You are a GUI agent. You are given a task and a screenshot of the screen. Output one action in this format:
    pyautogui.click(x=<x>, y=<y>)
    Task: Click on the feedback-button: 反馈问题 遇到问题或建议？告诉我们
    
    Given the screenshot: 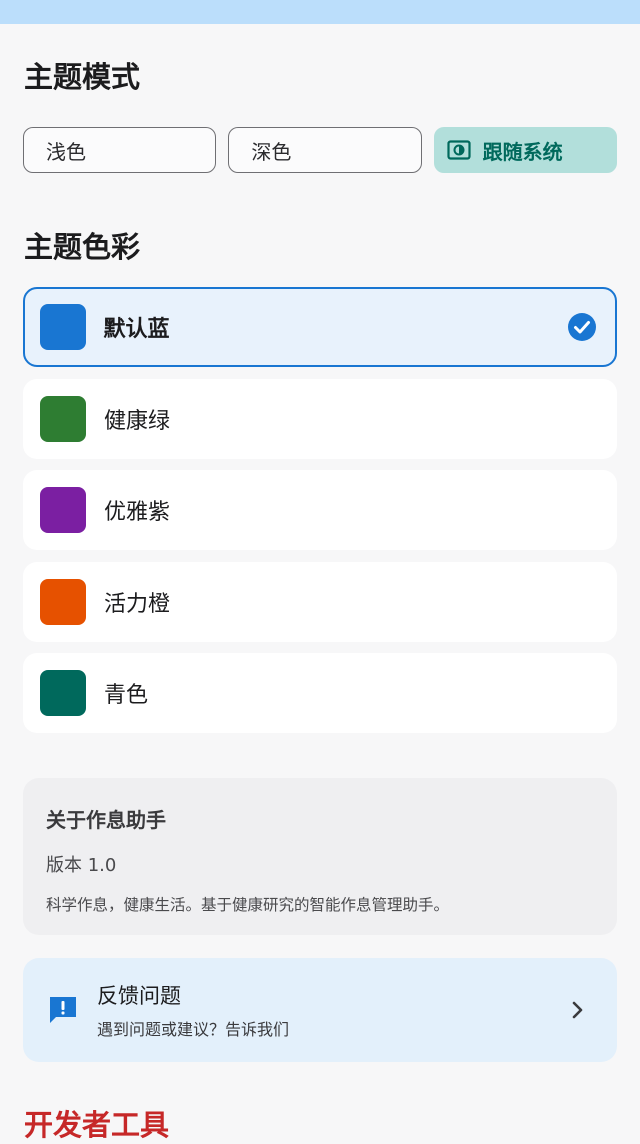 What is the action you would take?
    pyautogui.click(x=320, y=1010)
    